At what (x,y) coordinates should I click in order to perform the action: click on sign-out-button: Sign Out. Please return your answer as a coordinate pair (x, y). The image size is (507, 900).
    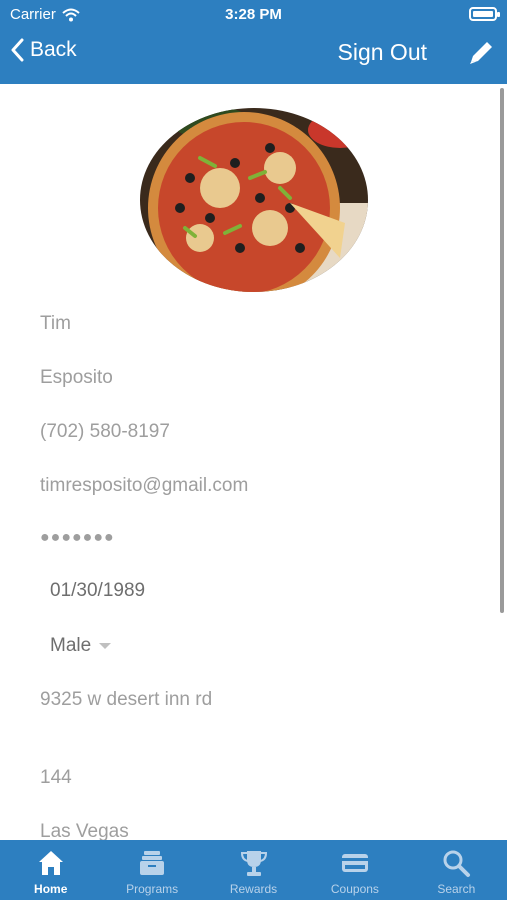
    Looking at the image, I should click on (383, 52).